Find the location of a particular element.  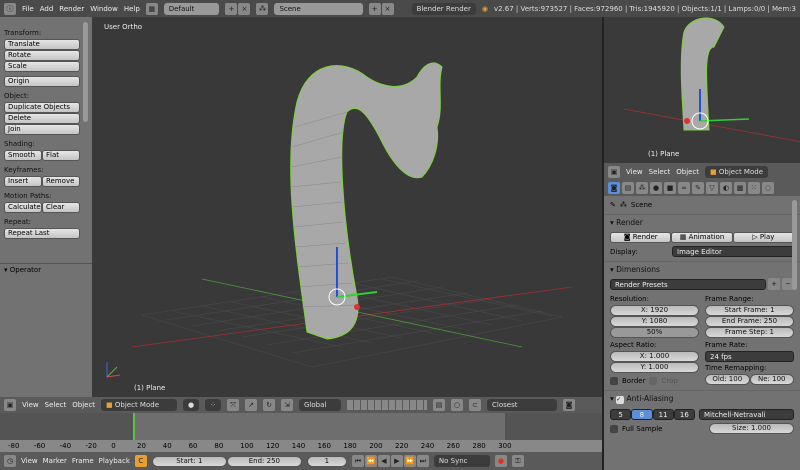

jump-start-icon: ⏮ is located at coordinates (357, 461).